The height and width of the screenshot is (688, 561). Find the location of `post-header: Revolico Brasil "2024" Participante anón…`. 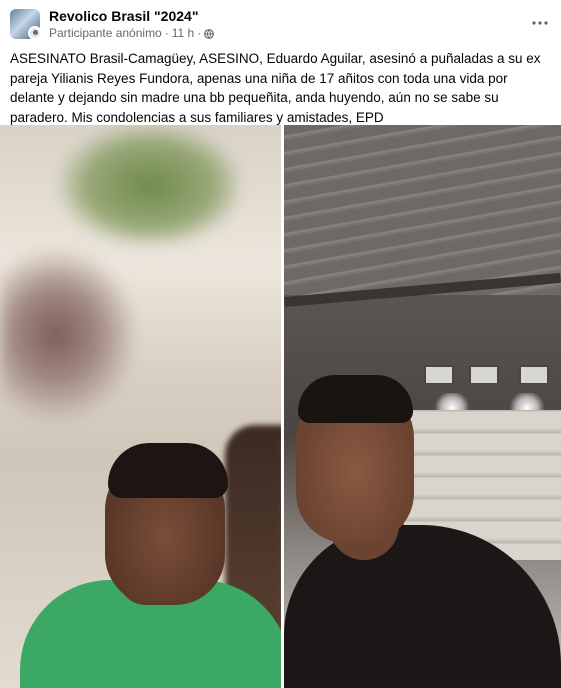

post-header: Revolico Brasil "2024" Participante anón… is located at coordinates (280, 22).